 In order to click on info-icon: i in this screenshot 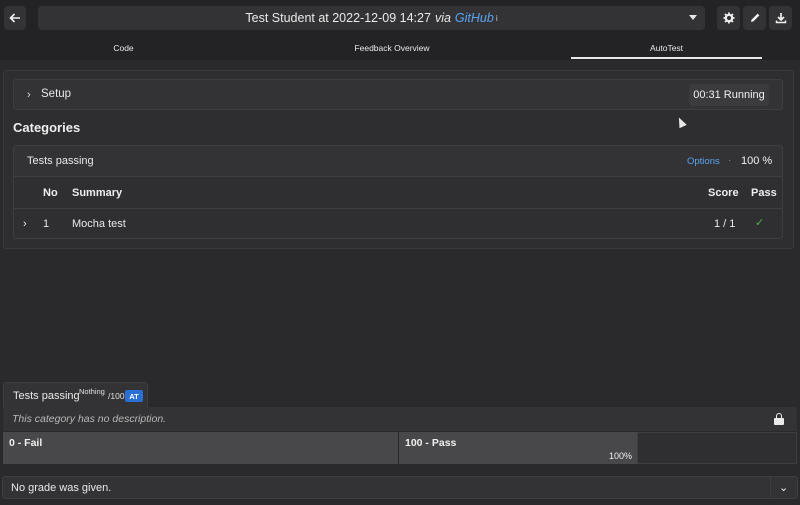, I will do `click(497, 18)`.